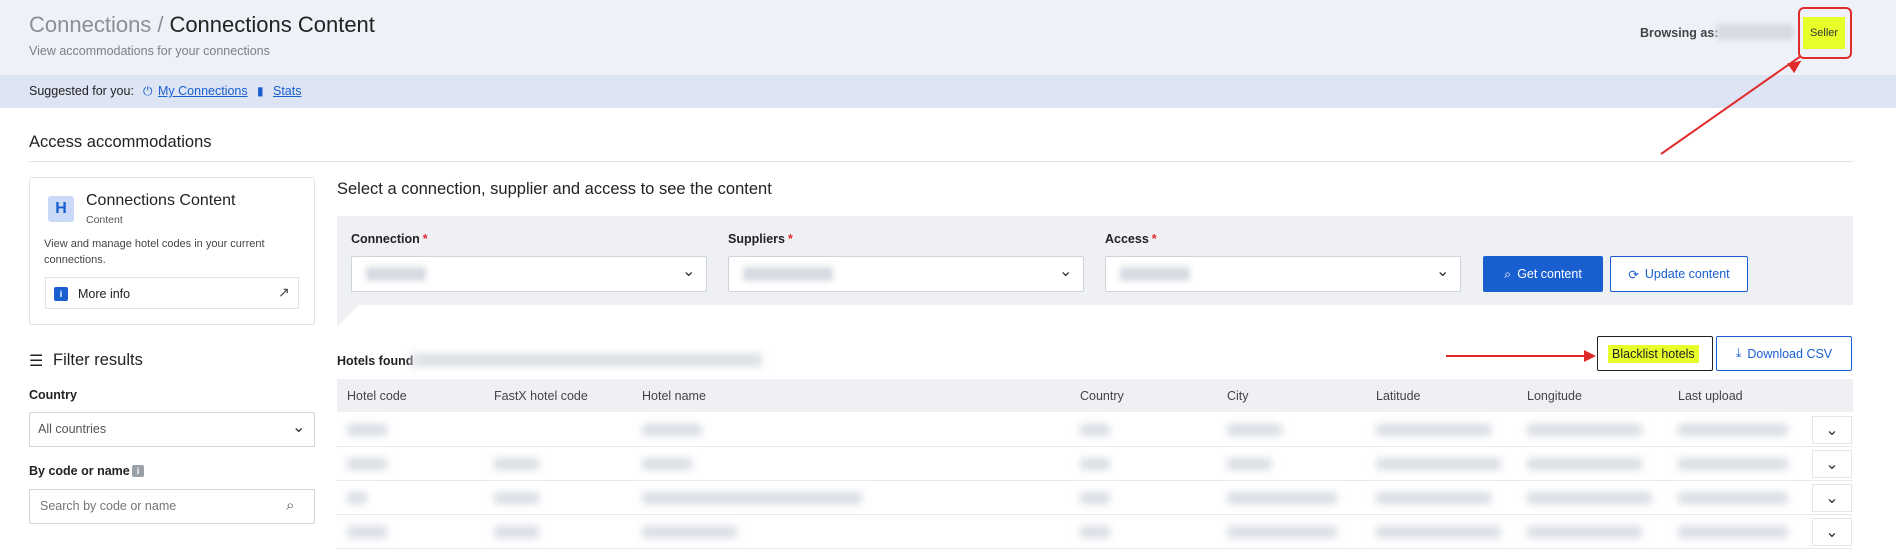 This screenshot has height=552, width=1896. I want to click on bar-chart-icon: ▮, so click(260, 91).